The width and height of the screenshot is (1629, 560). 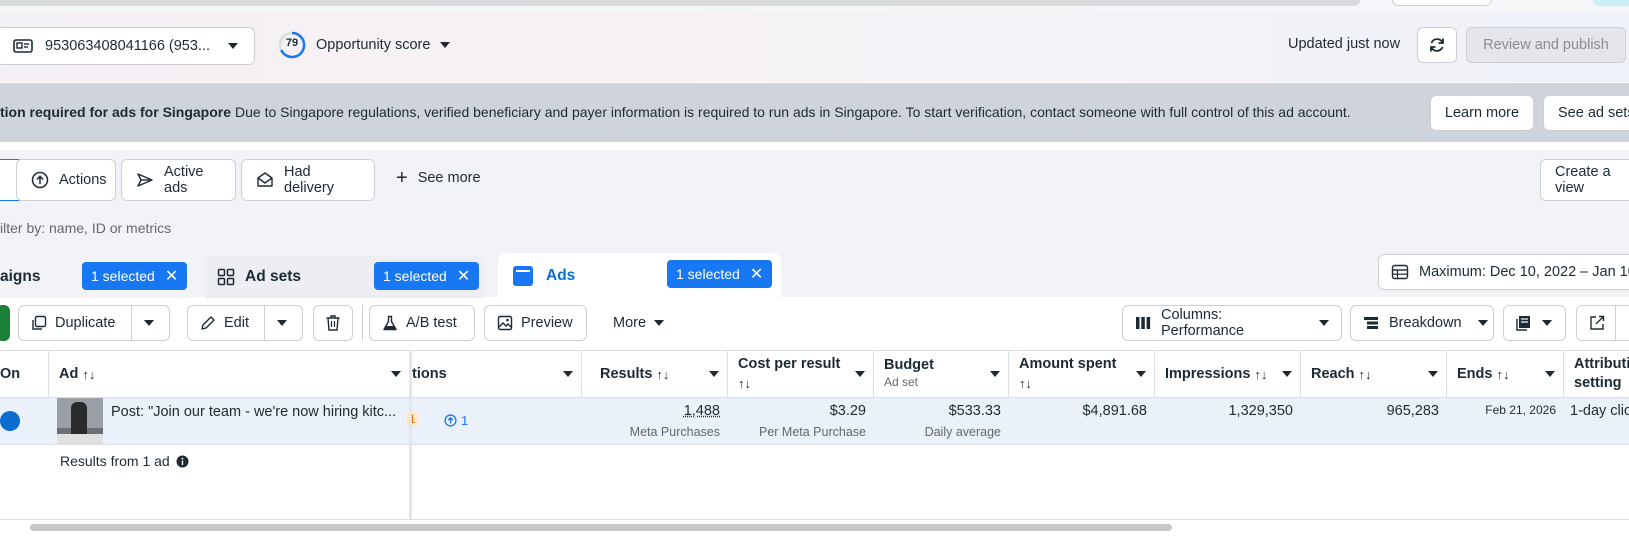 What do you see at coordinates (497, 374) in the screenshot?
I see `column-actions: tions` at bounding box center [497, 374].